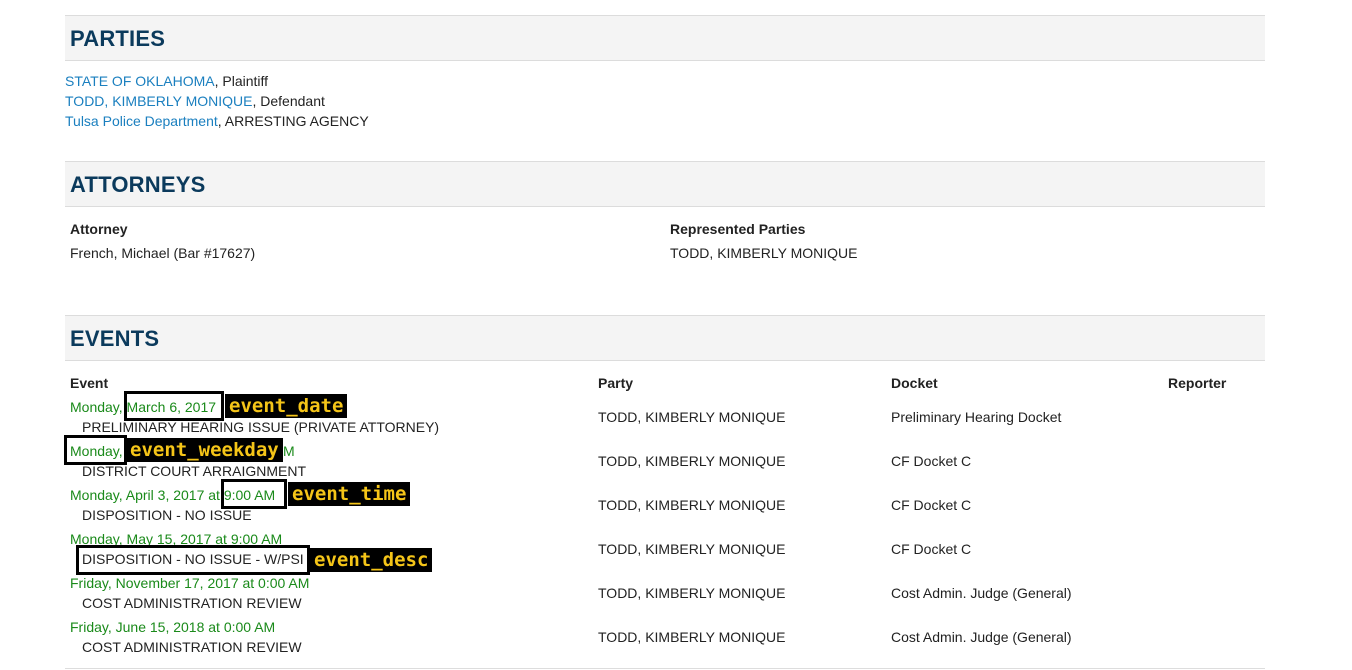 The height and width of the screenshot is (670, 1352). Describe the element at coordinates (914, 383) in the screenshot. I see `docket-column-header: Docket` at that location.